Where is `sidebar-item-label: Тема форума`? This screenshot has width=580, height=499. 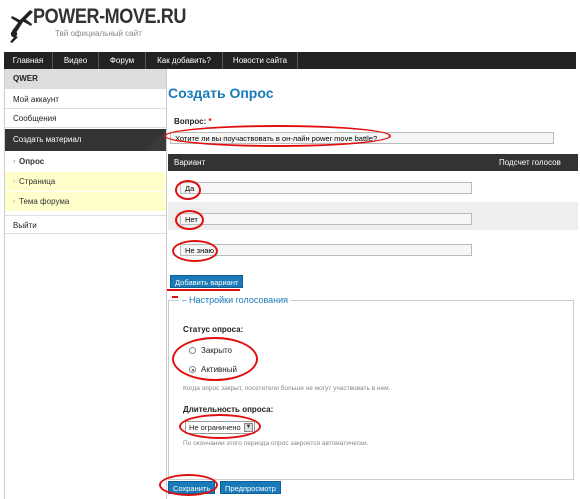 sidebar-item-label: Тема форума is located at coordinates (44, 201).